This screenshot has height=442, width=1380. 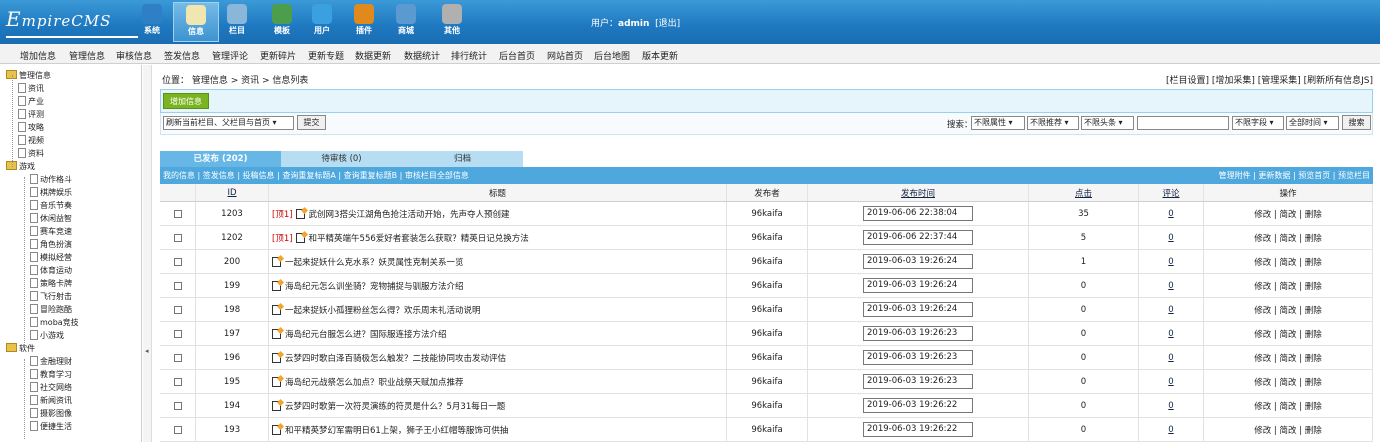 I want to click on row-title: 云梦四时歌第一次符灵演练的符灵是什么？5月31每日一题, so click(x=395, y=406).